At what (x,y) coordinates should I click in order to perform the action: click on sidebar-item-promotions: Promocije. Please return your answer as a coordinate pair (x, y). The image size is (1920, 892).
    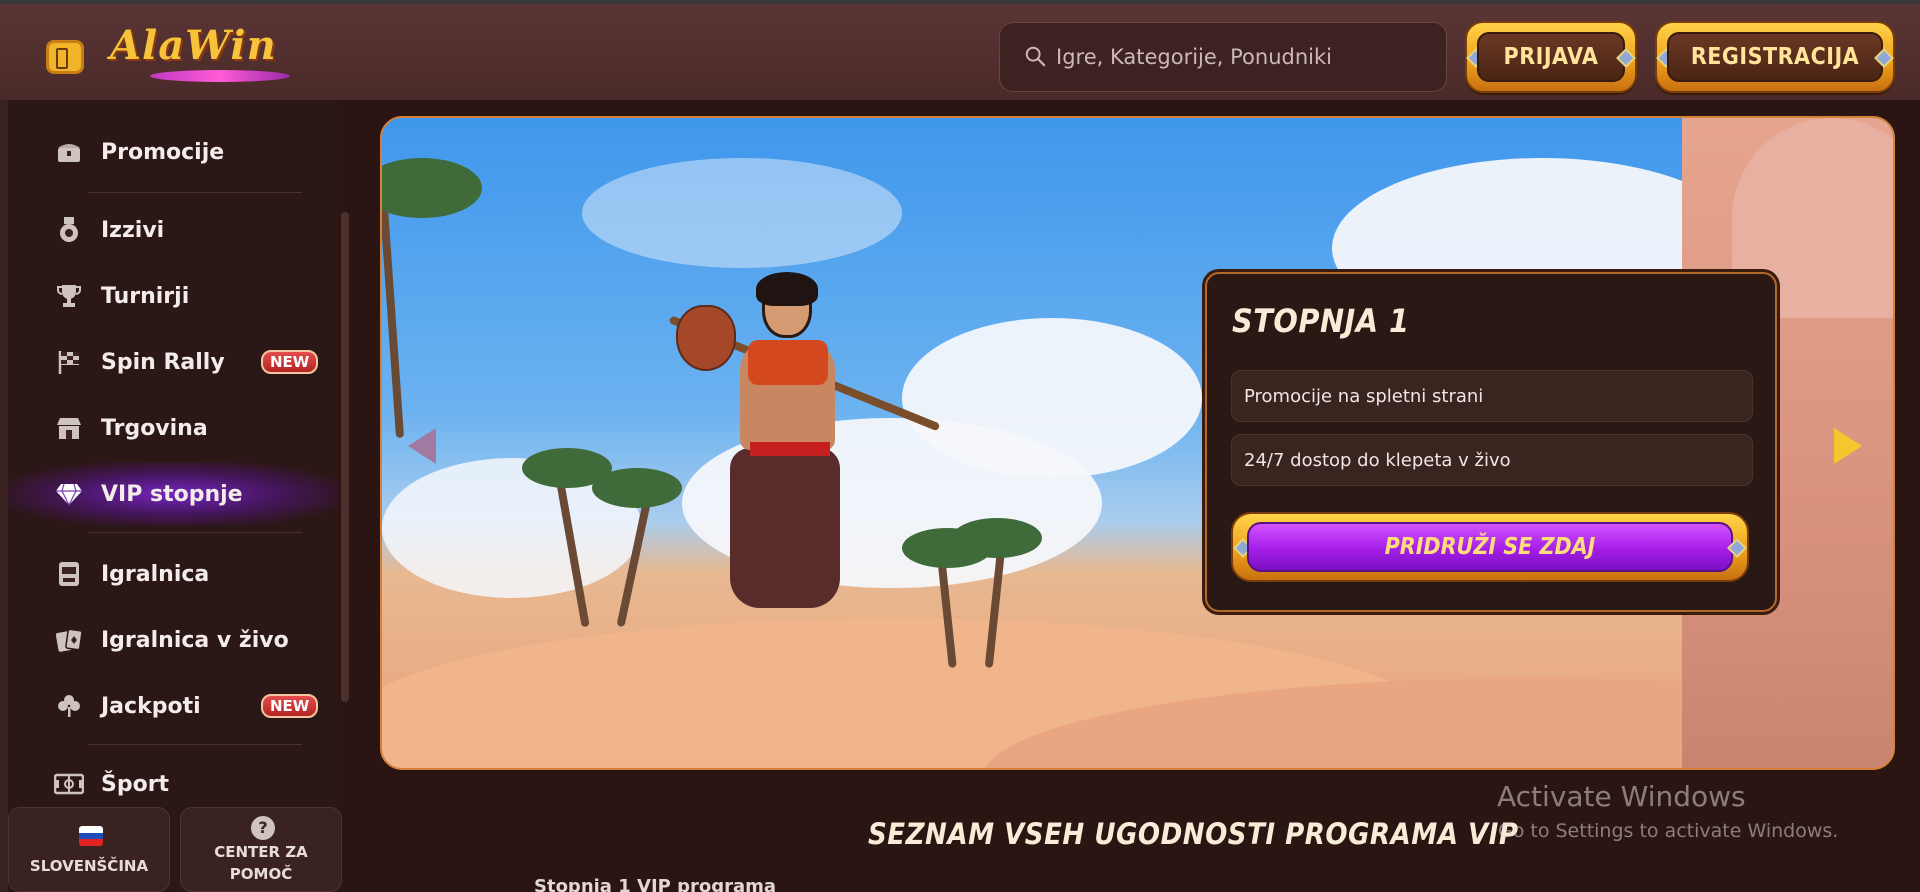
    Looking at the image, I should click on (178, 152).